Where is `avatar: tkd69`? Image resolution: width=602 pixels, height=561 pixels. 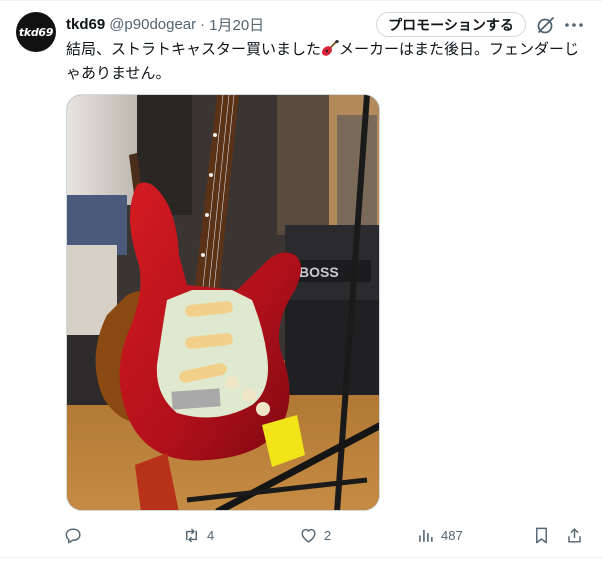
avatar: tkd69 is located at coordinates (36, 32).